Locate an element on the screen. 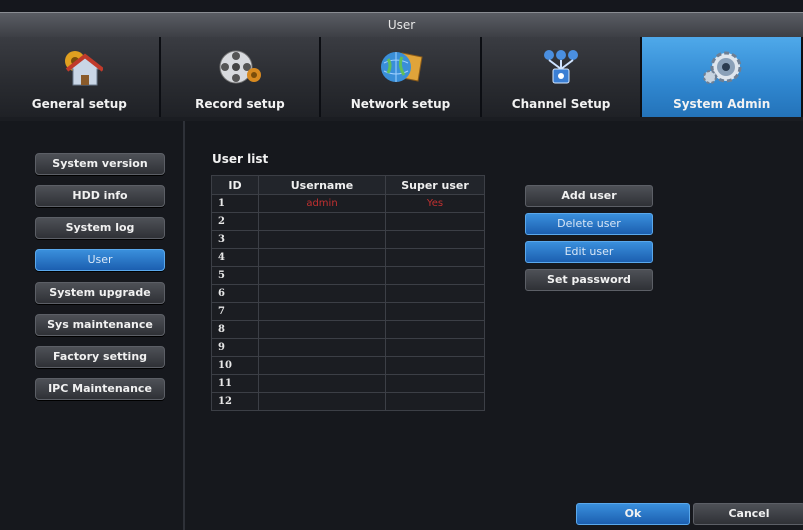 The height and width of the screenshot is (530, 803). sidebar-item-system-log: System log is located at coordinates (100, 228).